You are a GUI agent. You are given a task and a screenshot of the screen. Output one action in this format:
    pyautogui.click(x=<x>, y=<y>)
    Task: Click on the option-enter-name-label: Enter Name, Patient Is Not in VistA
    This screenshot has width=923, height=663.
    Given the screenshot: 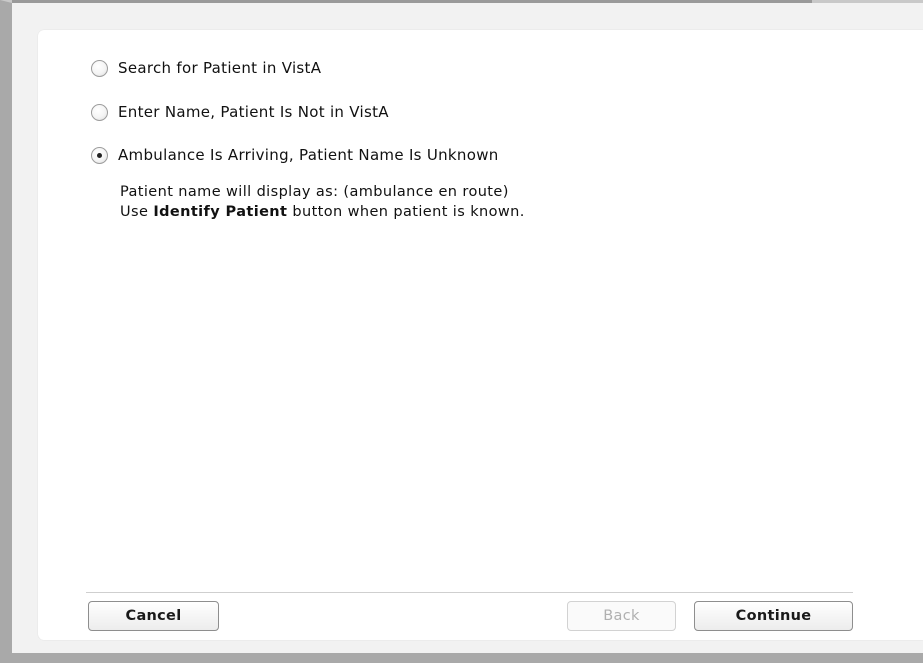 What is the action you would take?
    pyautogui.click(x=253, y=112)
    